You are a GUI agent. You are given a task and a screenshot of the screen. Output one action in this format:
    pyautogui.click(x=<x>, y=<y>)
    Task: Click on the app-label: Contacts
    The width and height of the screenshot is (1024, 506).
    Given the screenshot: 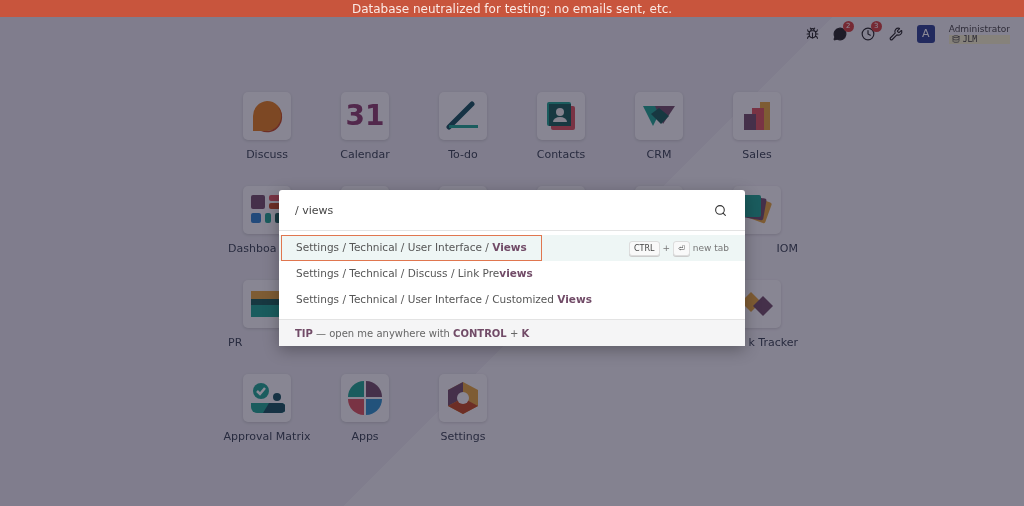 What is the action you would take?
    pyautogui.click(x=561, y=154)
    